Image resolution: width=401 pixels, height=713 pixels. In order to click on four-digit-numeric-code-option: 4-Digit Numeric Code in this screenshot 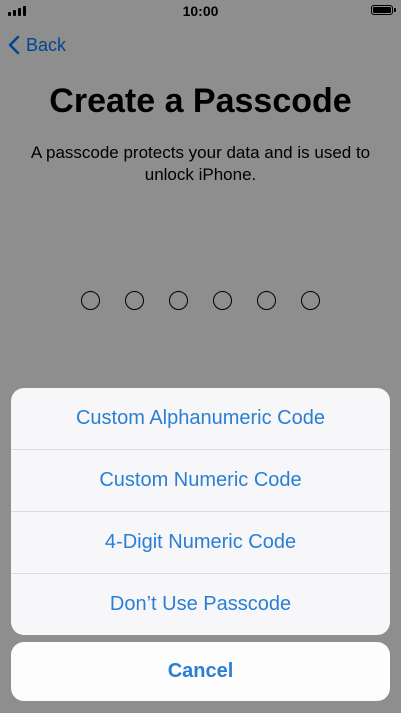, I will do `click(200, 542)`.